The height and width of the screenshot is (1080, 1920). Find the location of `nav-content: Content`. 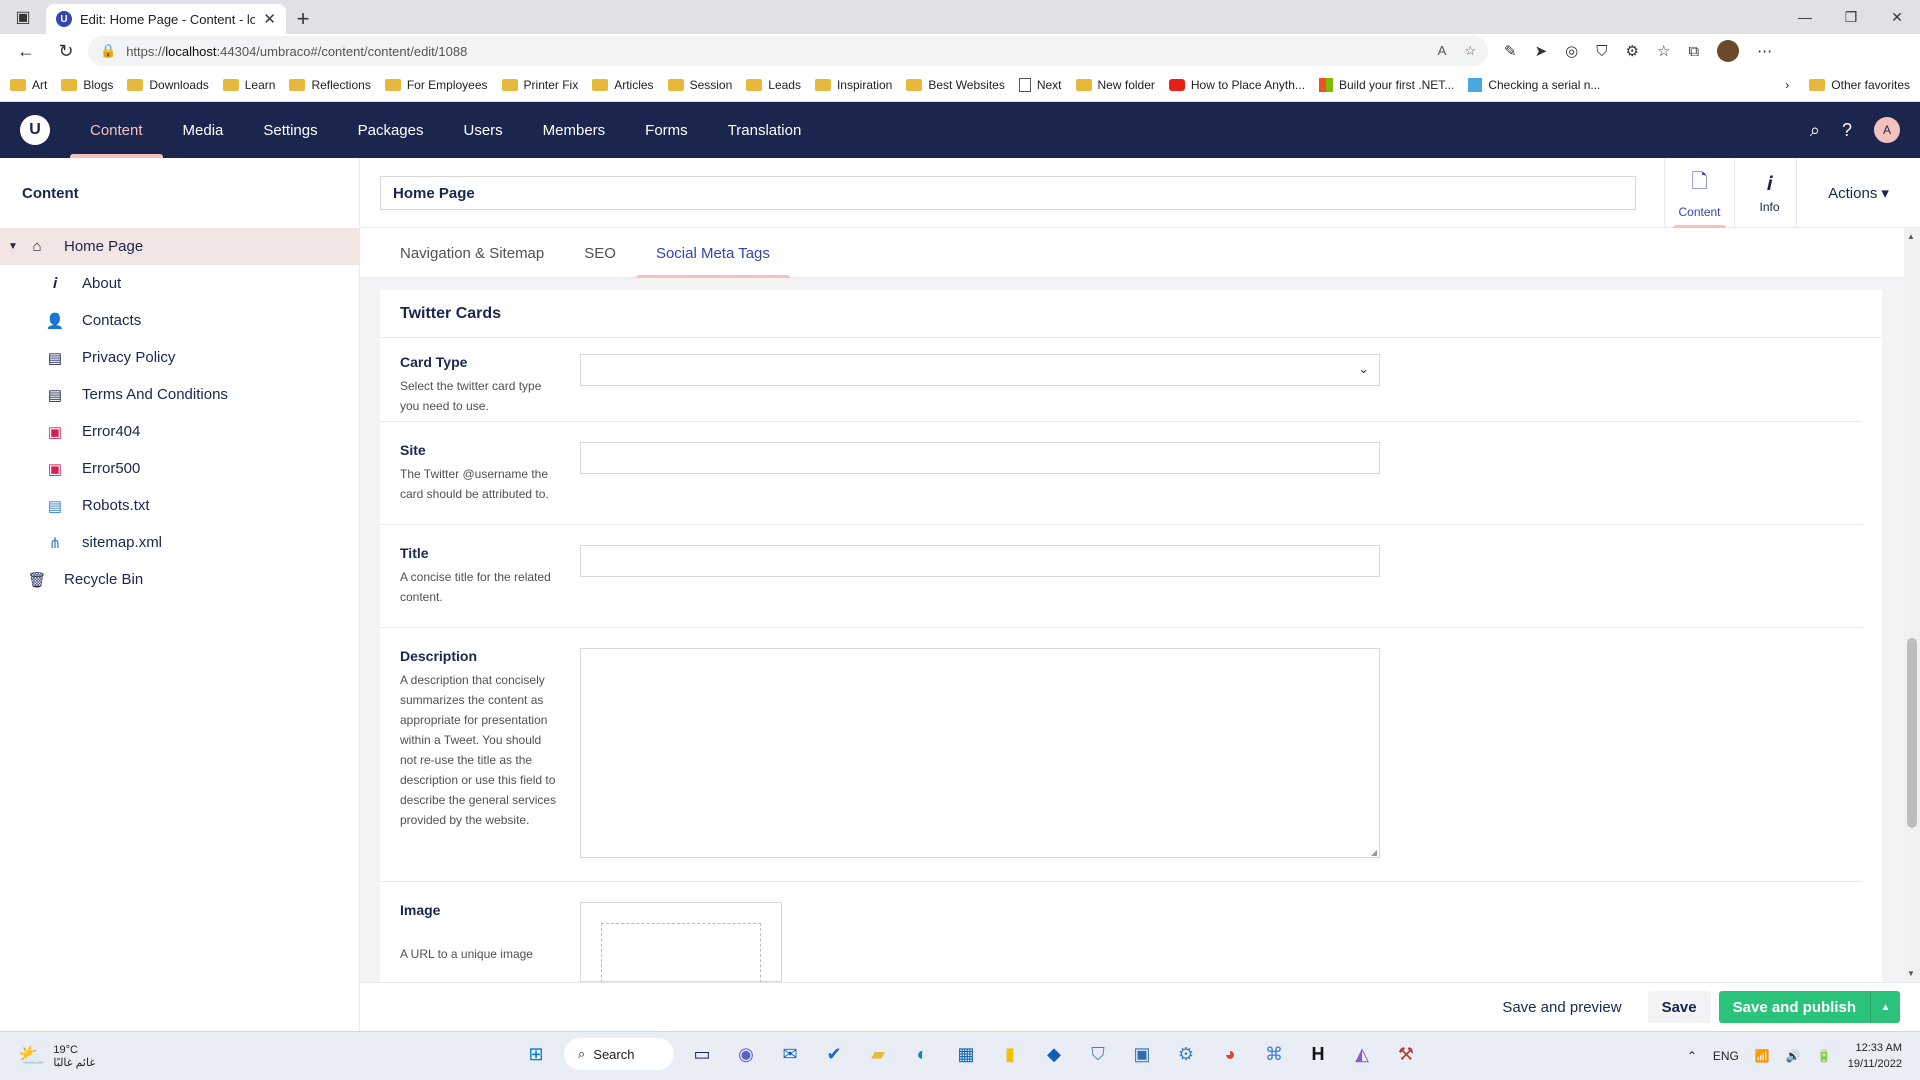

nav-content: Content is located at coordinates (116, 130).